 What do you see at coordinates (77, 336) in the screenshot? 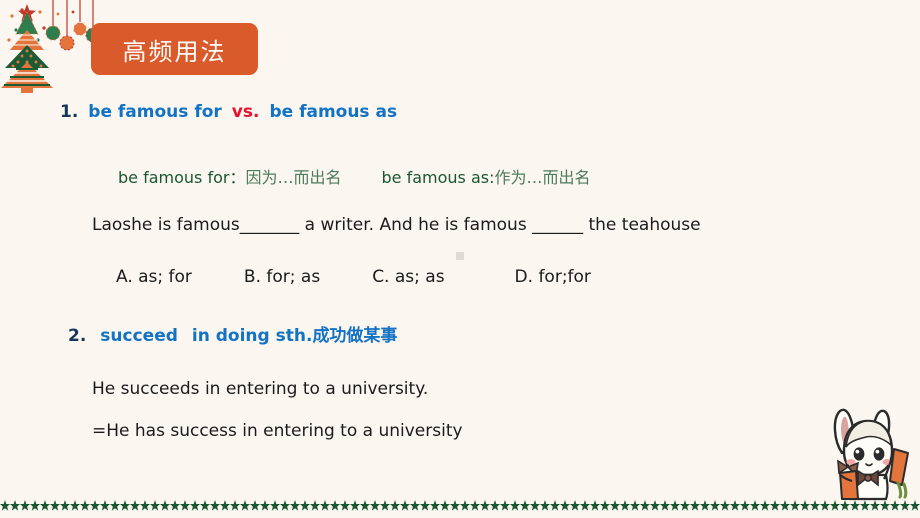
I see `item-2-number: 2.` at bounding box center [77, 336].